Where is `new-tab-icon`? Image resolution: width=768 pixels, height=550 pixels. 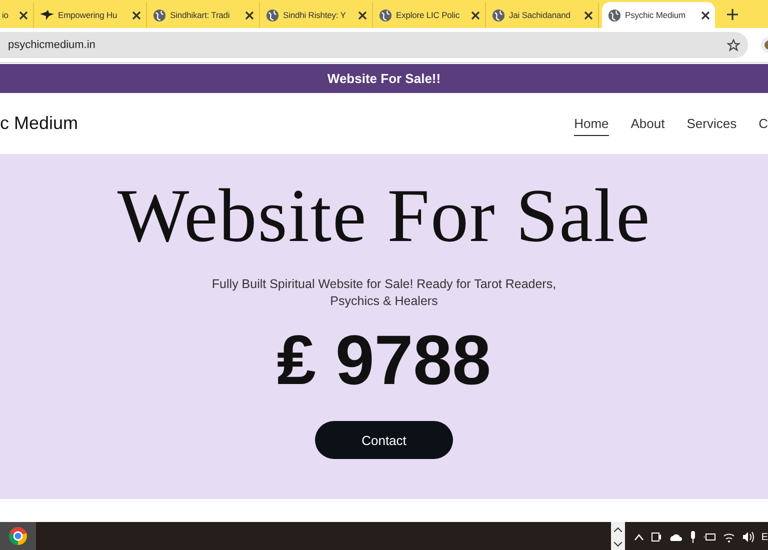
new-tab-icon is located at coordinates (732, 14).